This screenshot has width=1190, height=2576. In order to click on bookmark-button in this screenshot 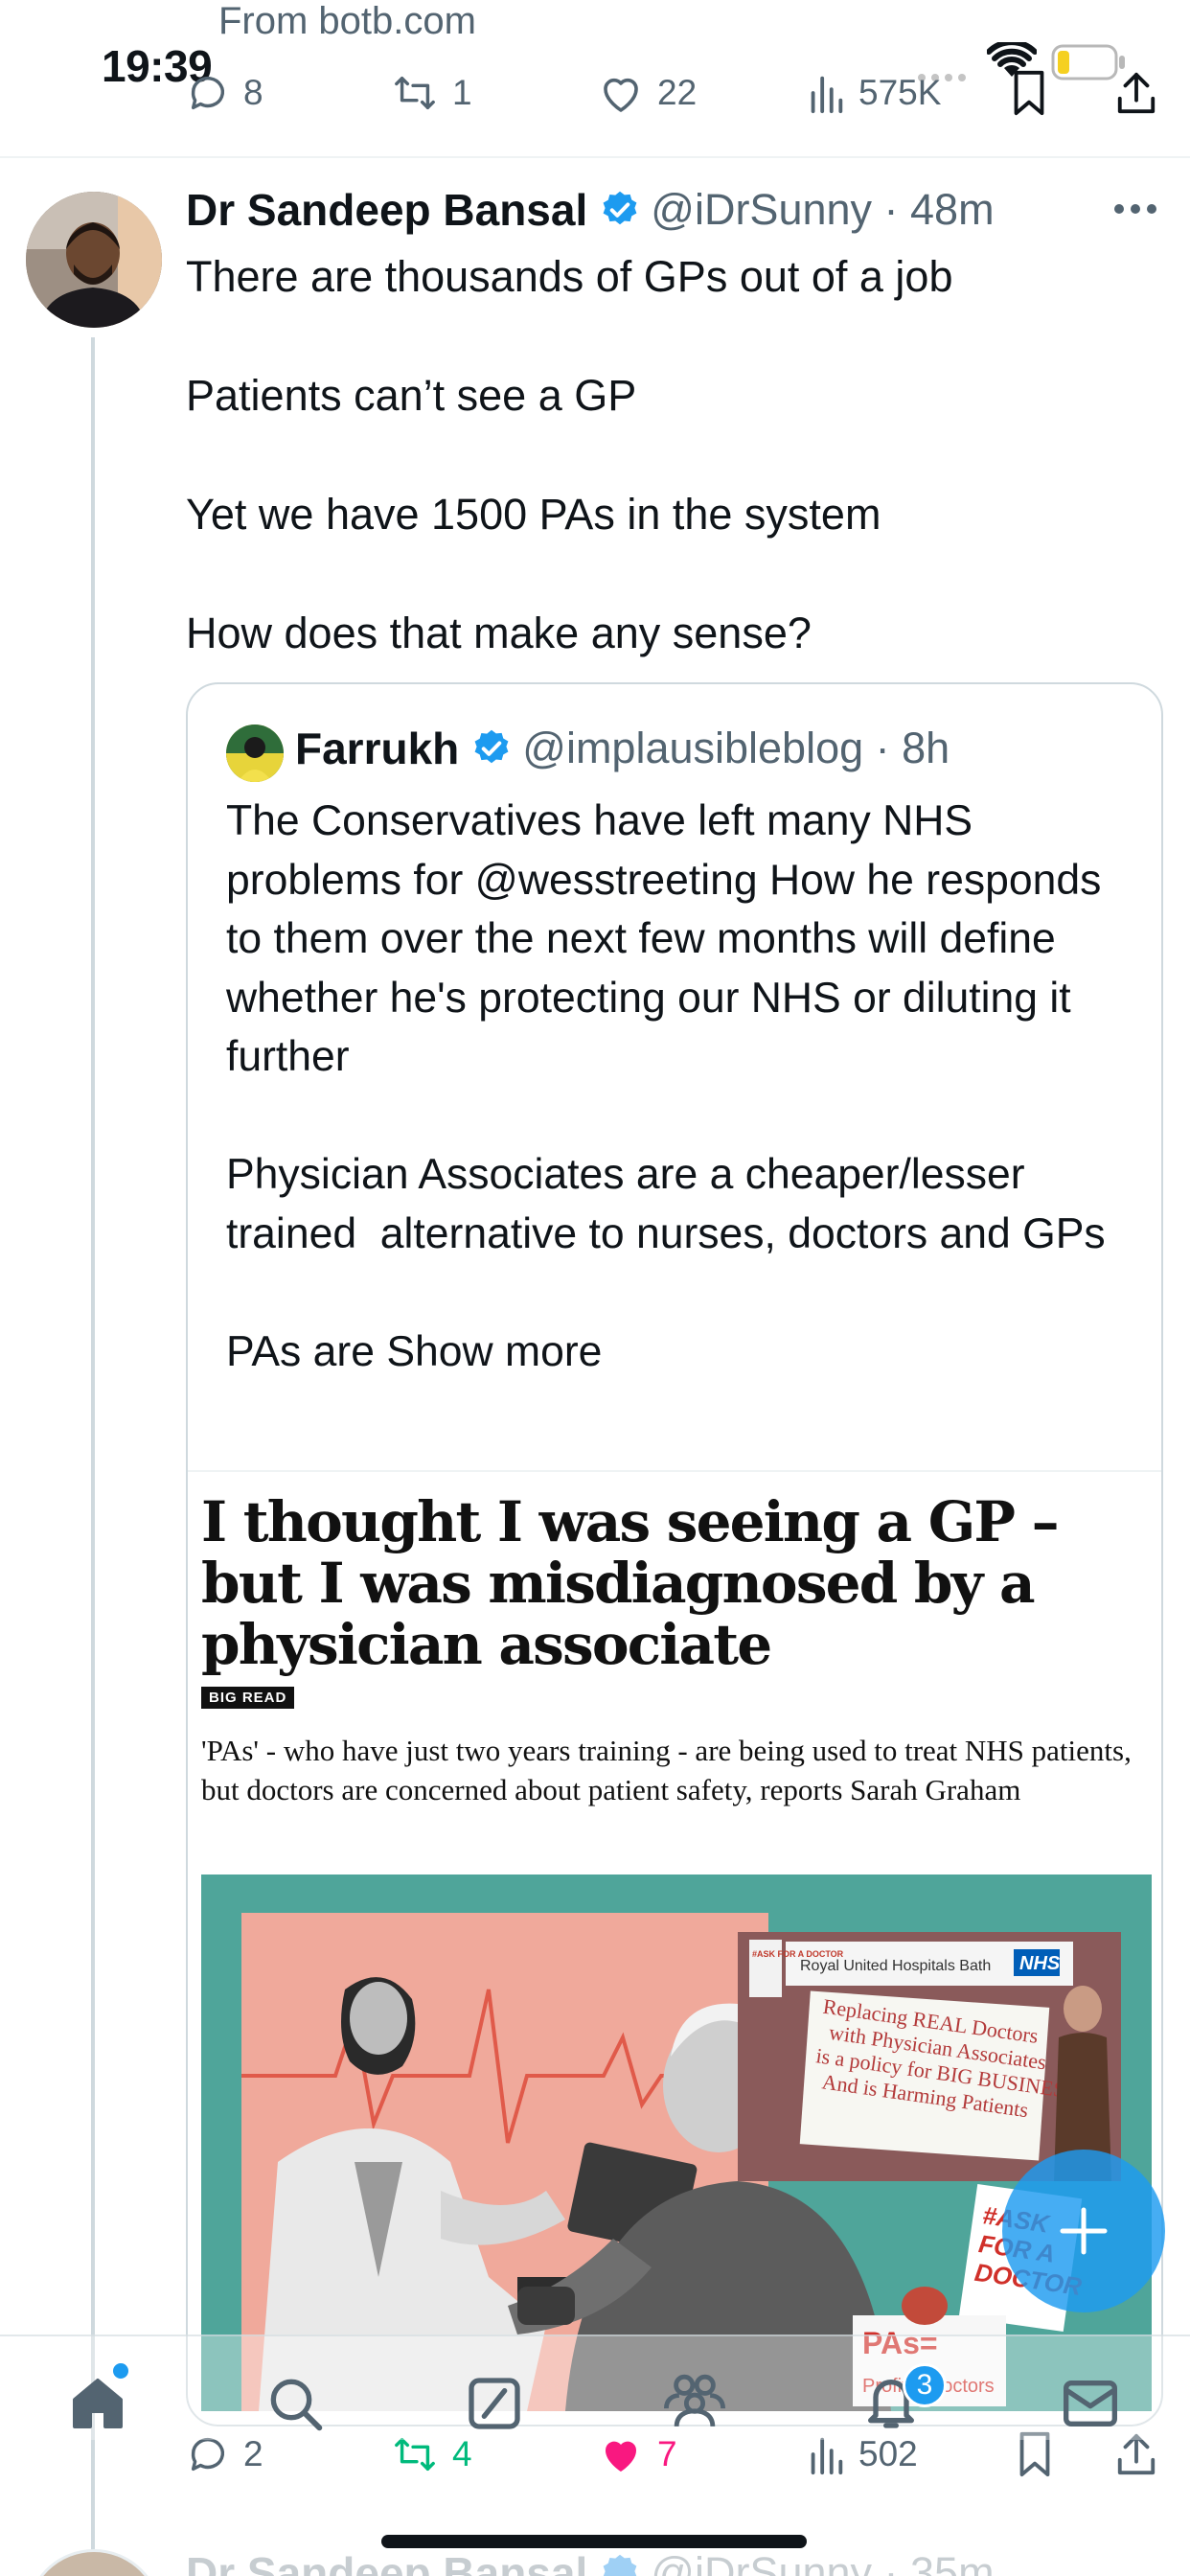, I will do `click(1029, 93)`.